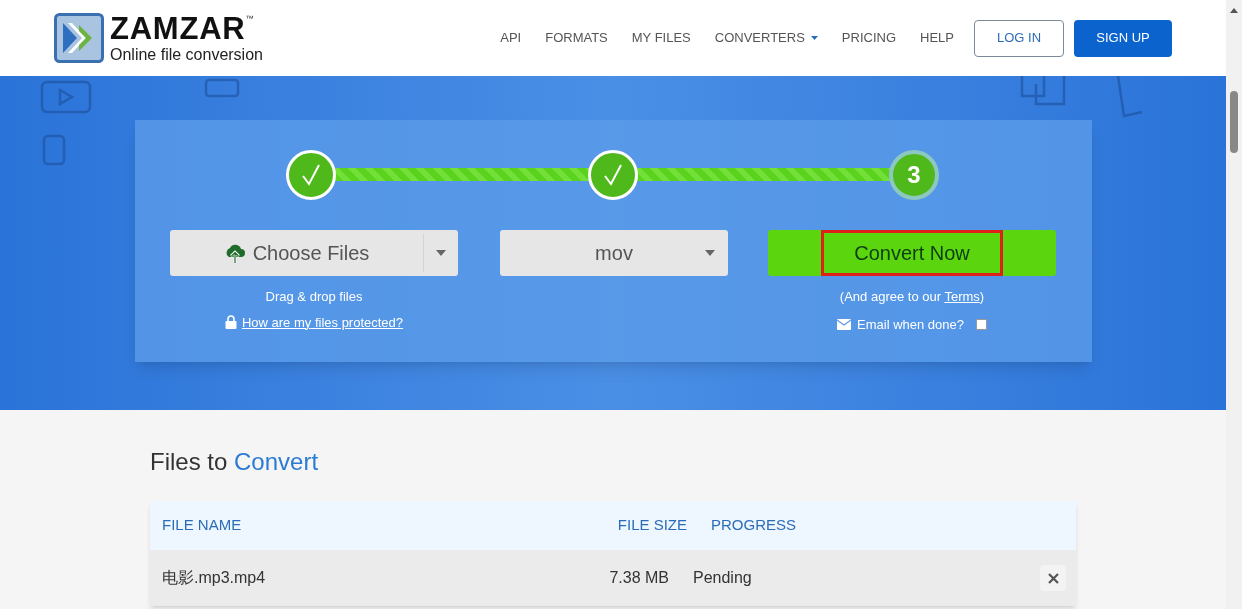 The height and width of the screenshot is (609, 1242). What do you see at coordinates (661, 38) in the screenshot?
I see `nav-link: MY FILES` at bounding box center [661, 38].